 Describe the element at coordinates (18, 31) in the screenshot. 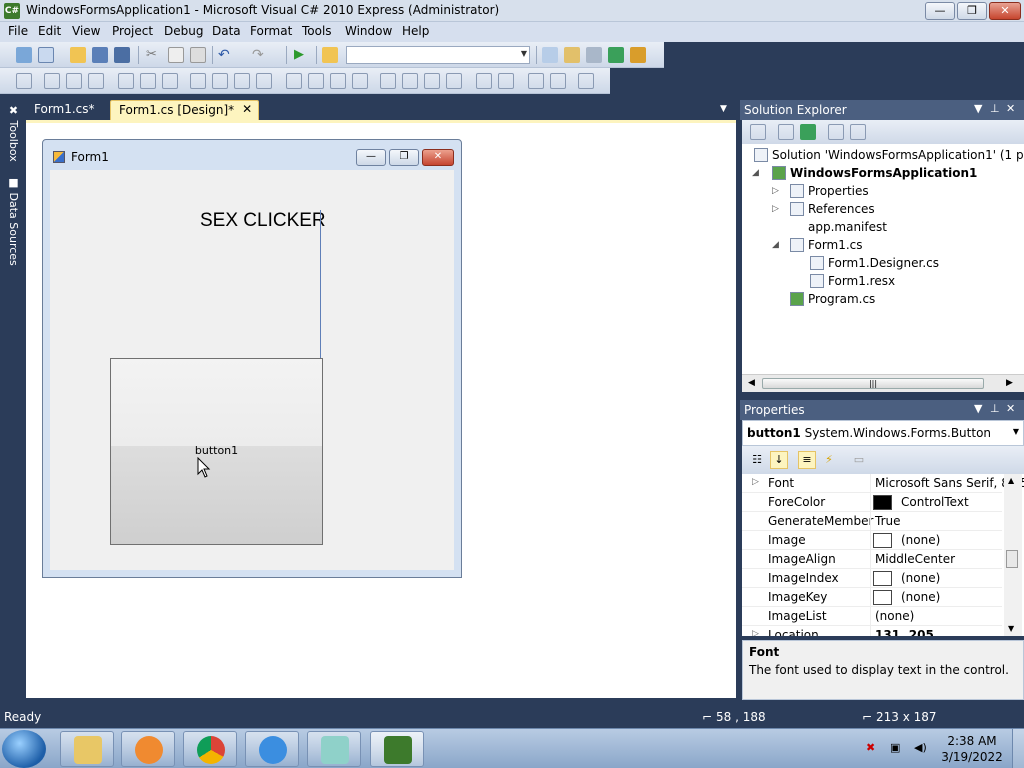

I see `menu-file: File` at that location.